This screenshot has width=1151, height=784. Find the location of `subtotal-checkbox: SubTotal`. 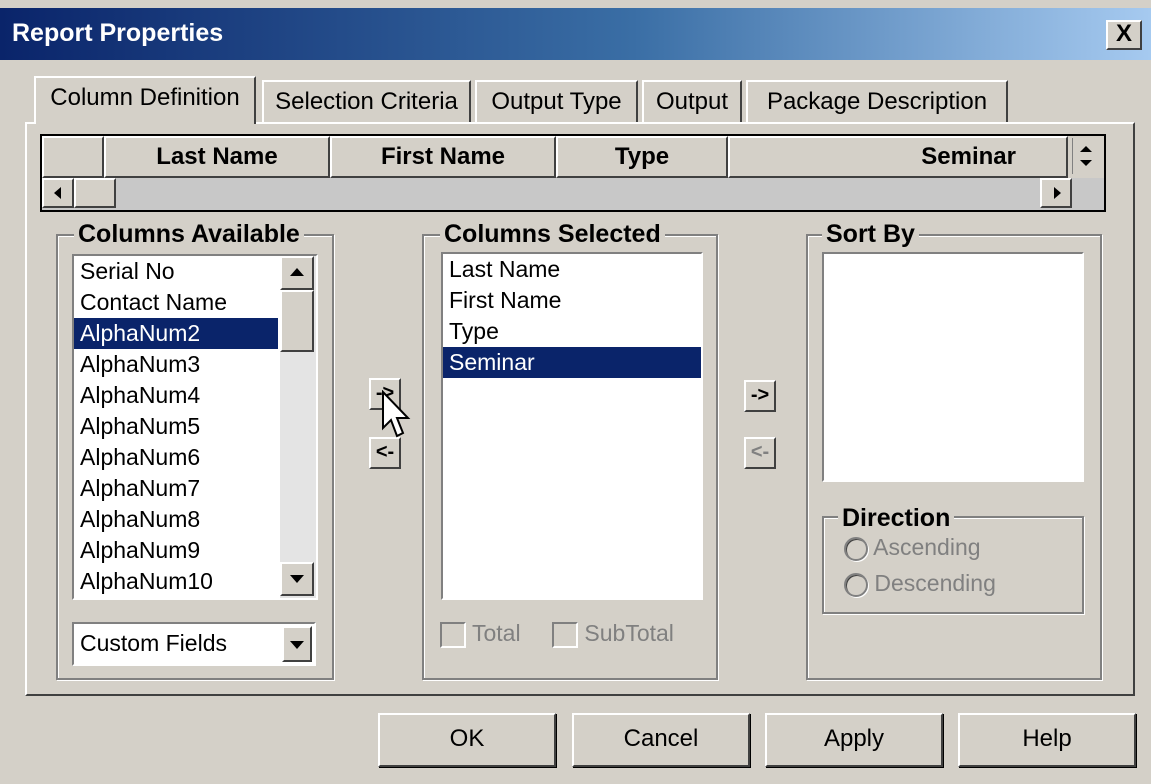

subtotal-checkbox: SubTotal is located at coordinates (613, 634).